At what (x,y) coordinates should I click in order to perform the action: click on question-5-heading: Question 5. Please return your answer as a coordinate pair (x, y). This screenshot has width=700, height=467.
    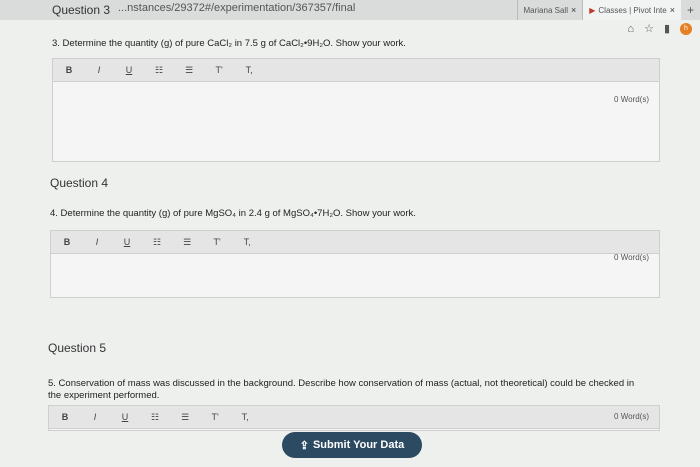
    Looking at the image, I should click on (77, 348).